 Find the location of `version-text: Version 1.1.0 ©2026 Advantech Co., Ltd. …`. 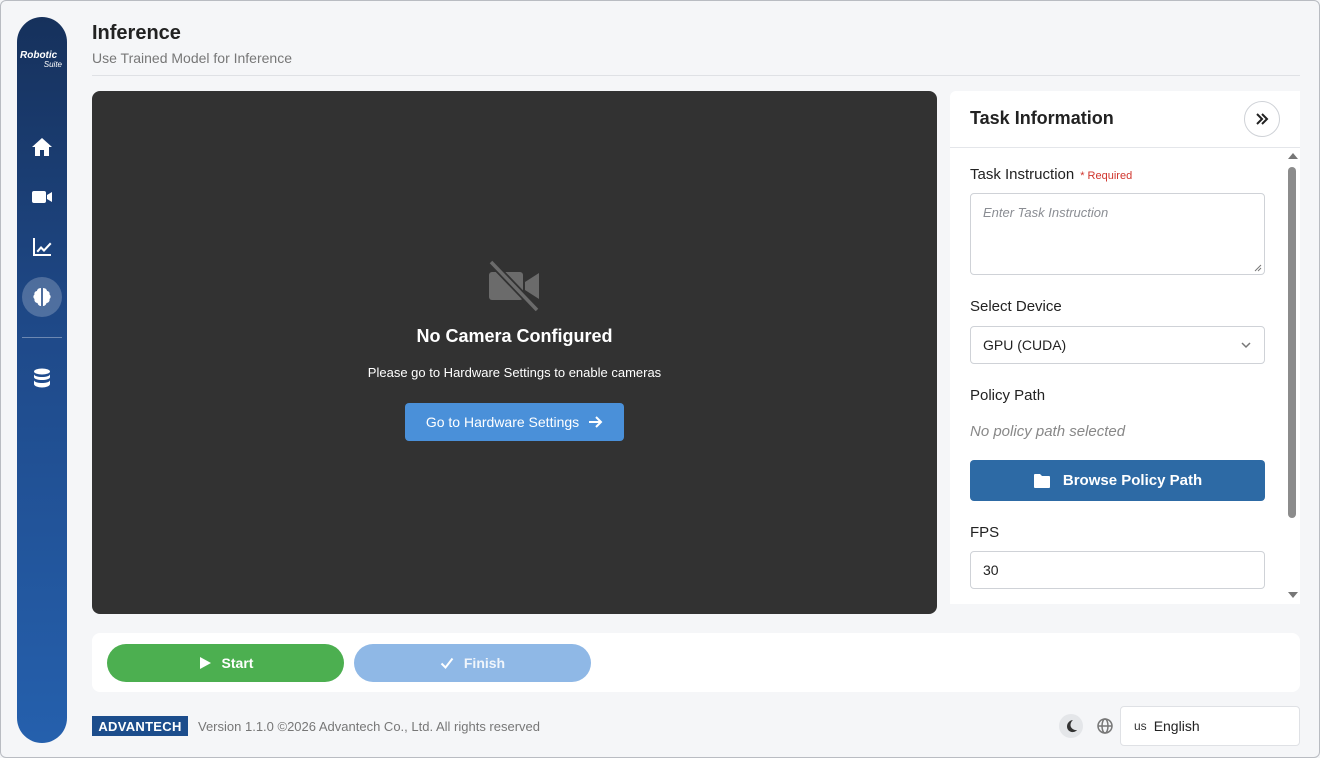

version-text: Version 1.1.0 ©2026 Advantech Co., Ltd. … is located at coordinates (369, 726).